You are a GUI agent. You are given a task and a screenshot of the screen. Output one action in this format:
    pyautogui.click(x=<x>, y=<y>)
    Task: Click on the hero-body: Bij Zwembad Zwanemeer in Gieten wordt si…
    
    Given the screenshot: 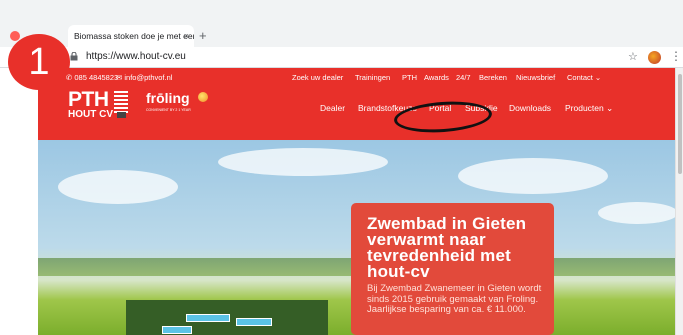 What is the action you would take?
    pyautogui.click(x=454, y=299)
    